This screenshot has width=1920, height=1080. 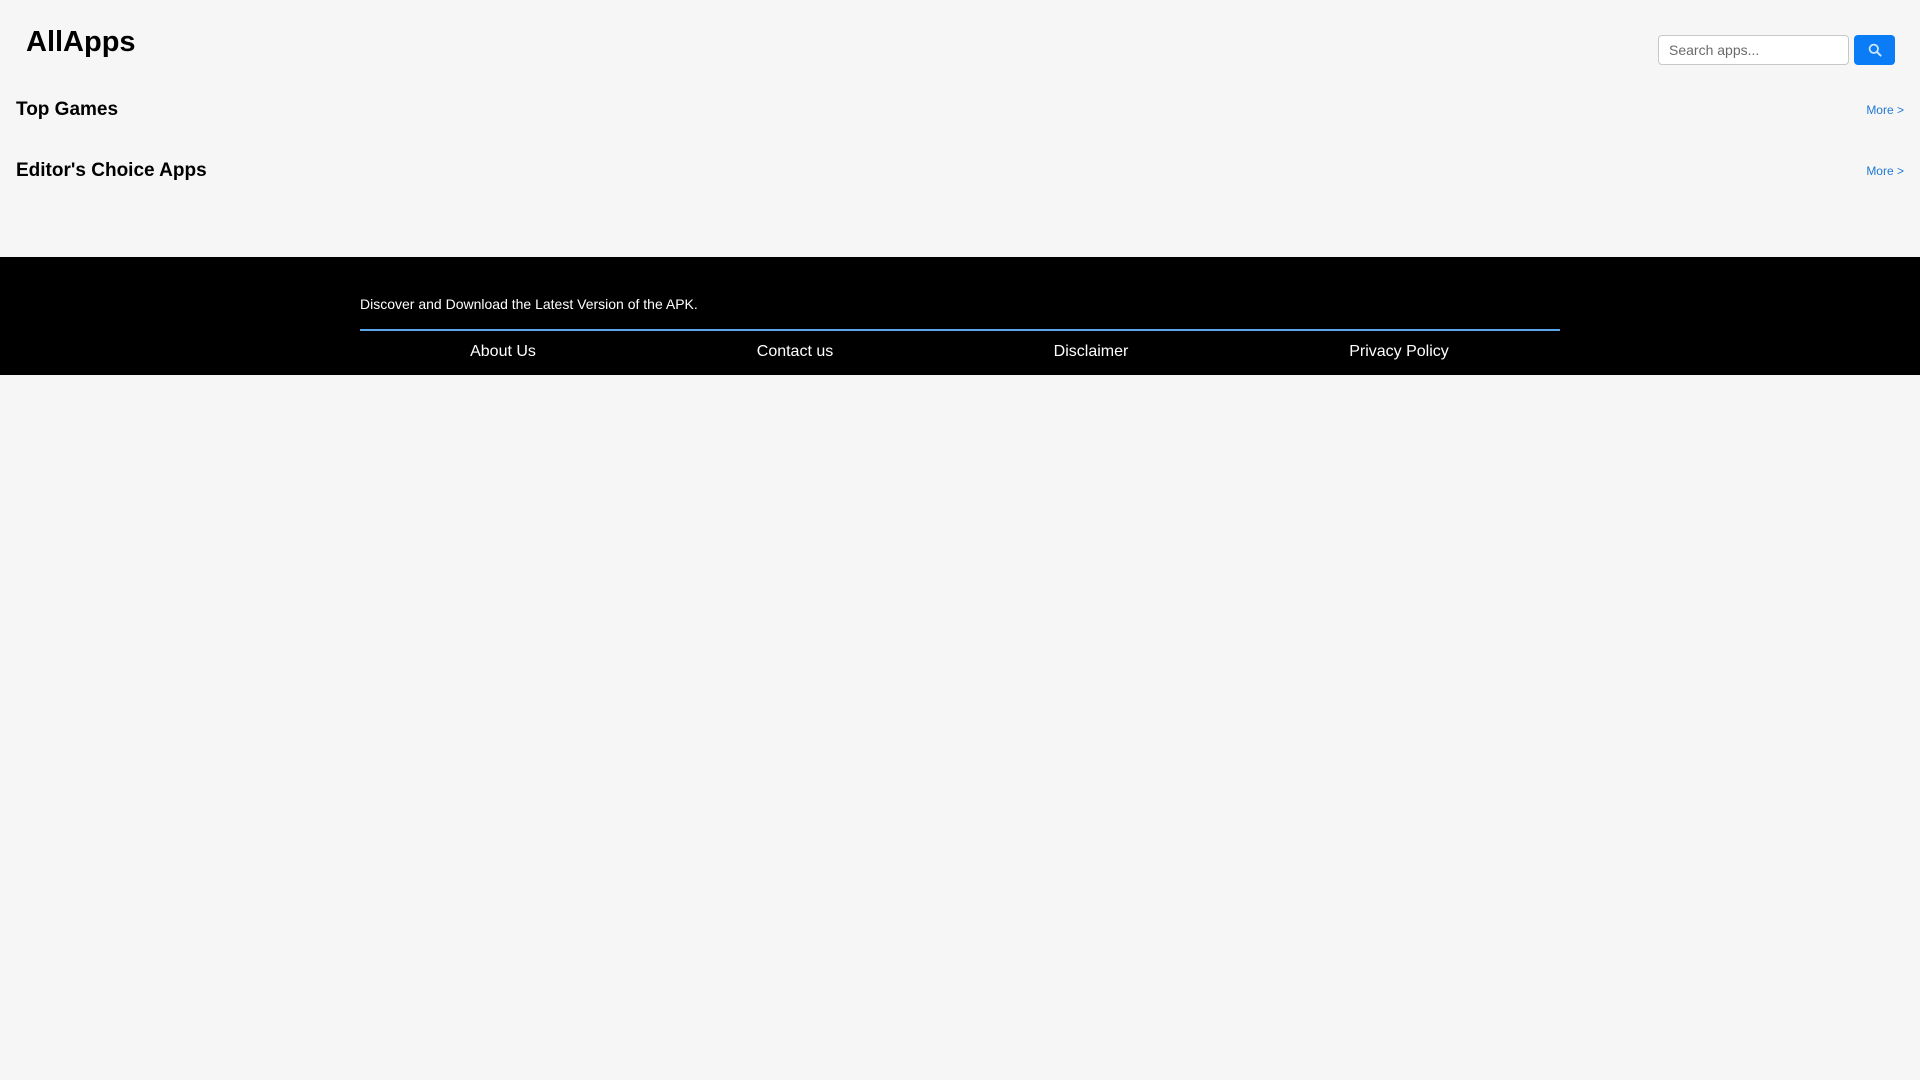 I want to click on footer-link-contact-us: Contact us, so click(x=795, y=352).